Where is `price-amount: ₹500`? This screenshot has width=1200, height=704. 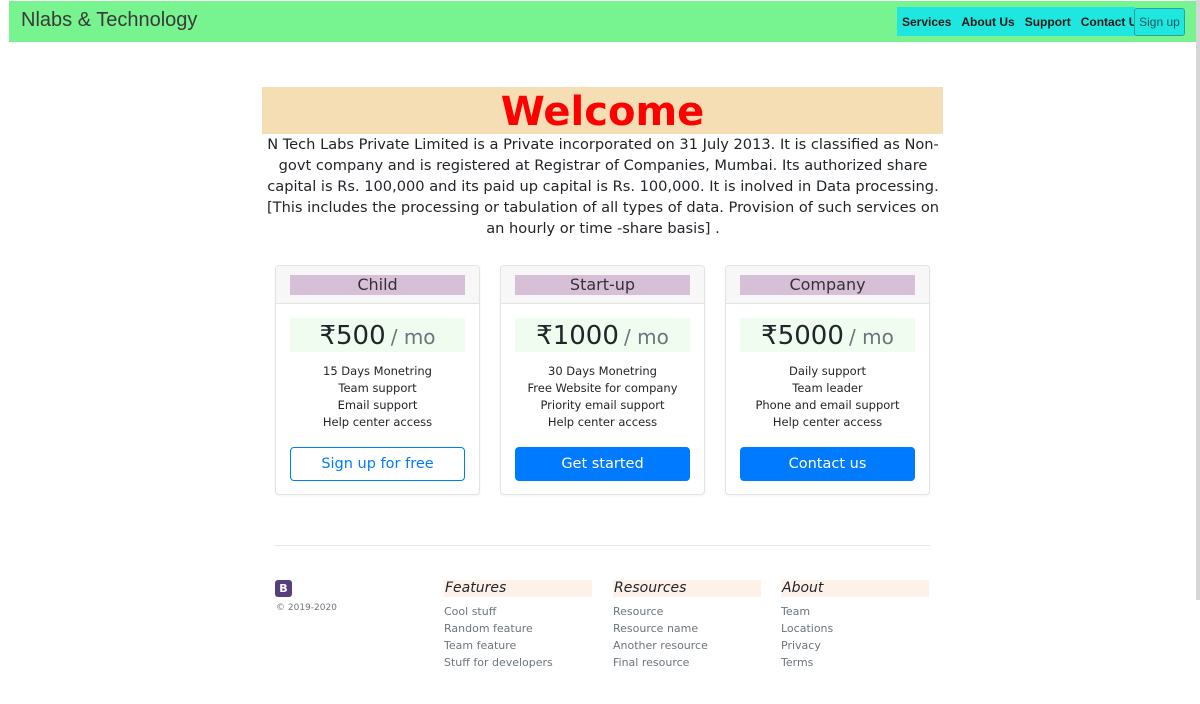 price-amount: ₹500 is located at coordinates (352, 336).